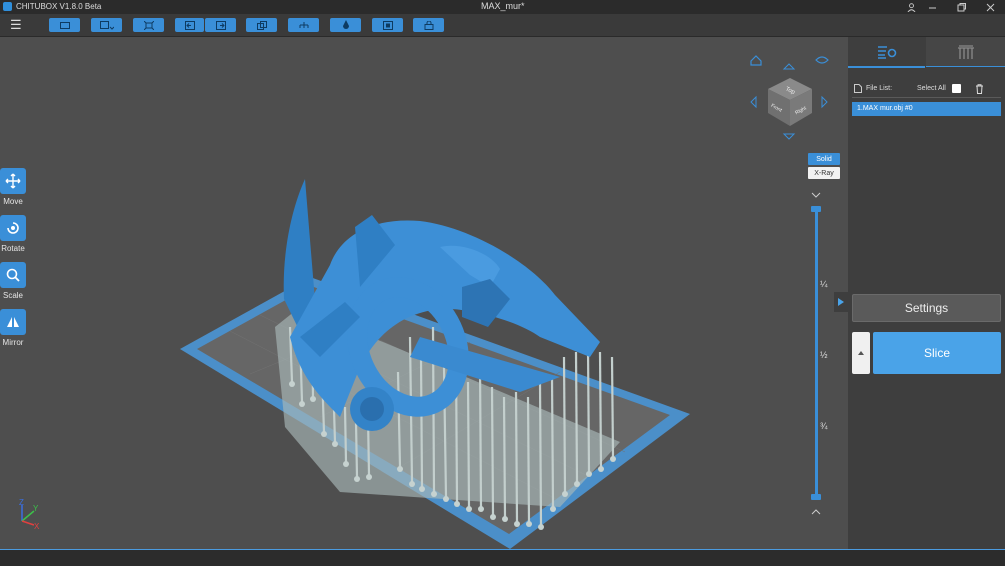 The width and height of the screenshot is (1005, 566). I want to click on scale-label: Scale, so click(12, 295).